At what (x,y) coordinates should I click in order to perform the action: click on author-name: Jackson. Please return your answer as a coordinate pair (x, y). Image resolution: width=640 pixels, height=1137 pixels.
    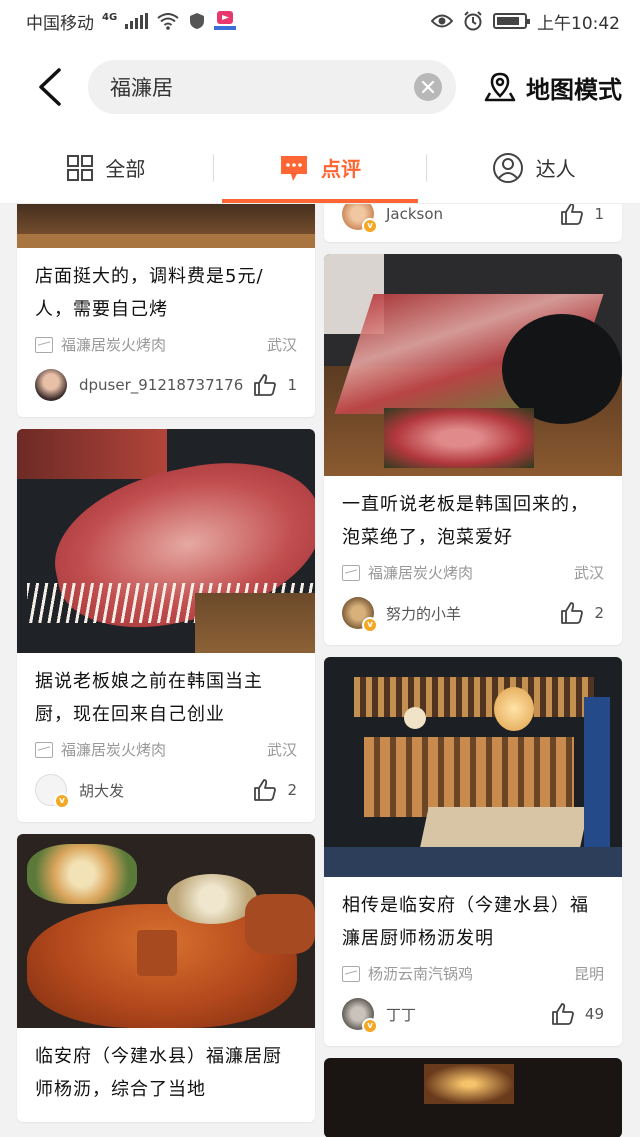
    Looking at the image, I should click on (414, 214).